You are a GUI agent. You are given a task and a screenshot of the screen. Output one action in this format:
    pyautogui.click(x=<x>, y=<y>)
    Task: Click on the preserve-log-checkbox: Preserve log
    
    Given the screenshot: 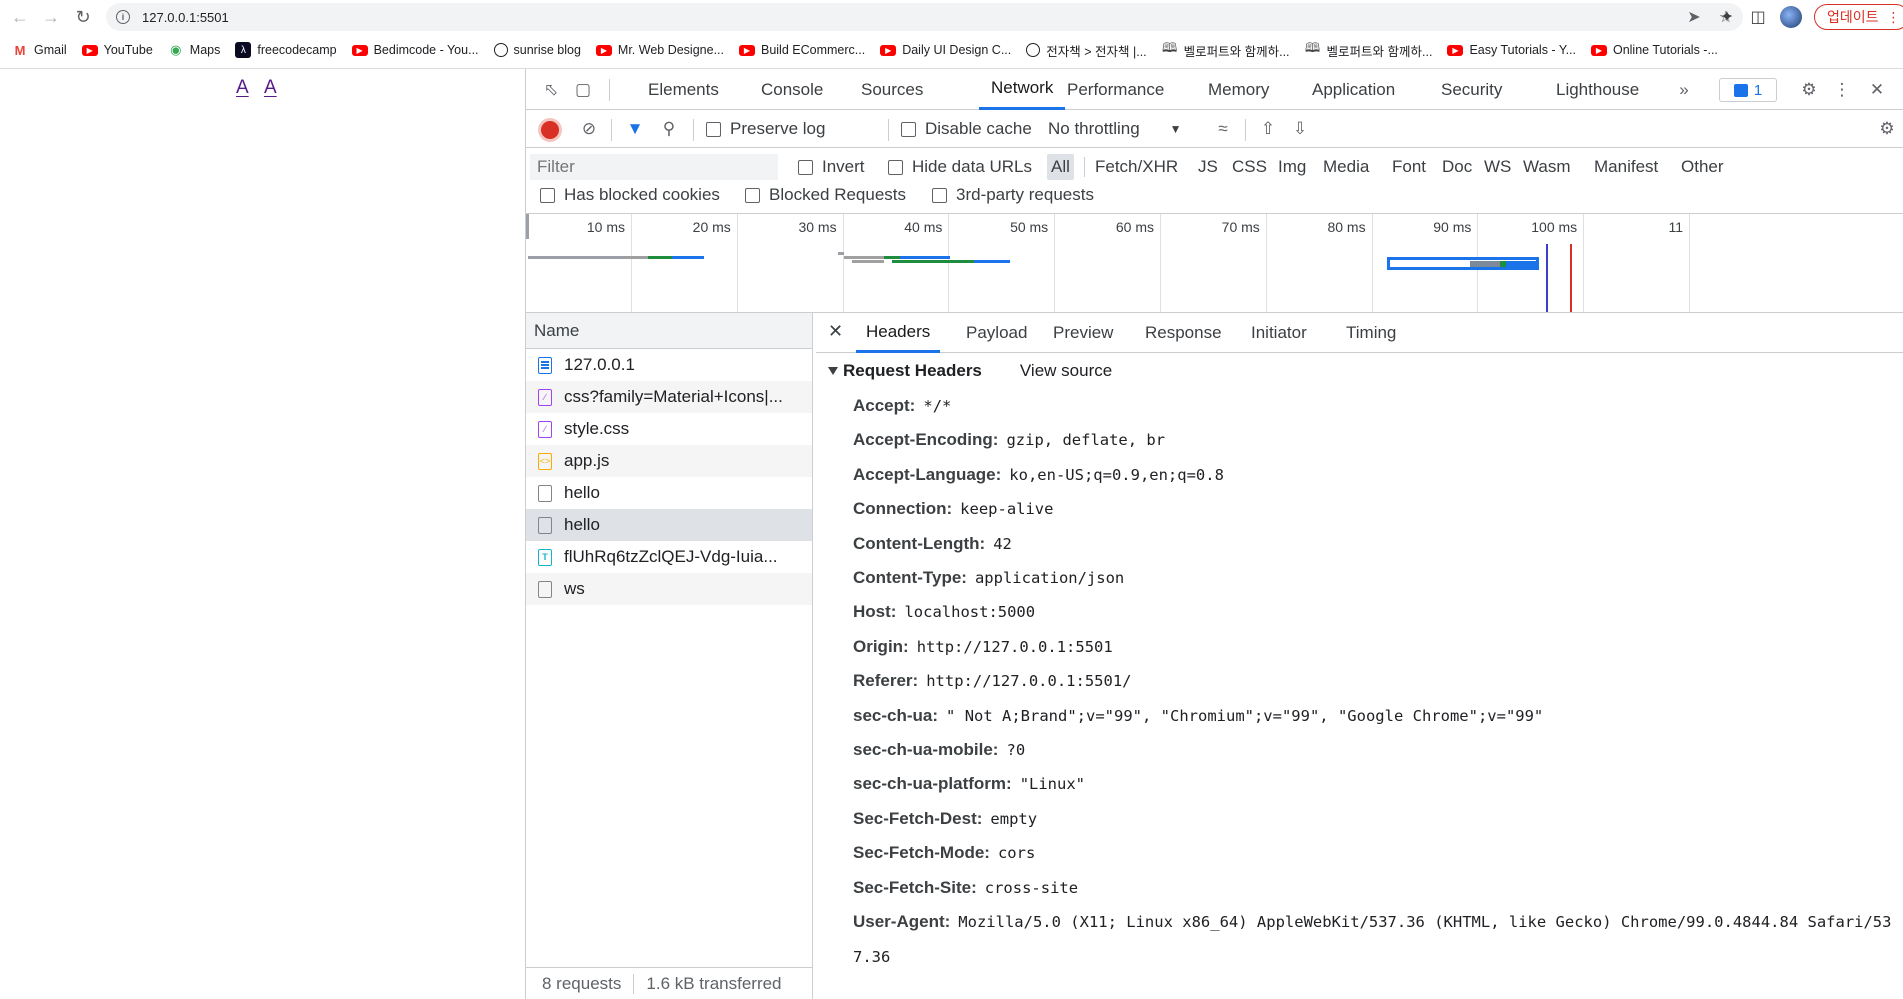 What is the action you would take?
    pyautogui.click(x=765, y=129)
    